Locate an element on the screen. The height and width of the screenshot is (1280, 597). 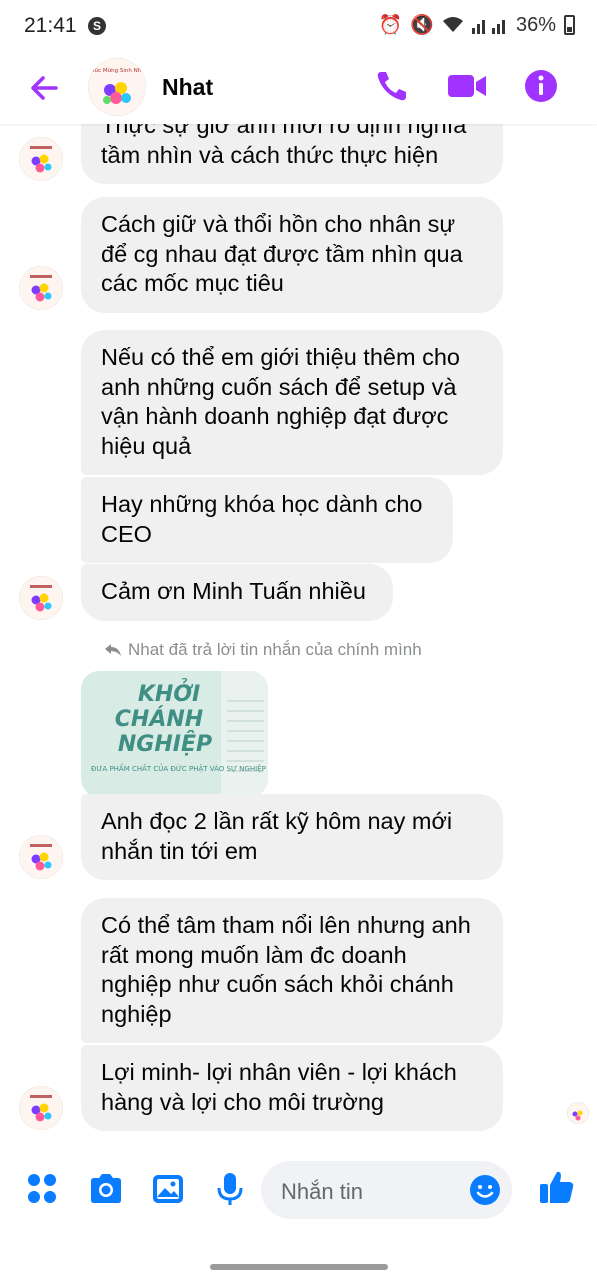
svg-text: NGHIỆP is located at coordinates (165, 743).